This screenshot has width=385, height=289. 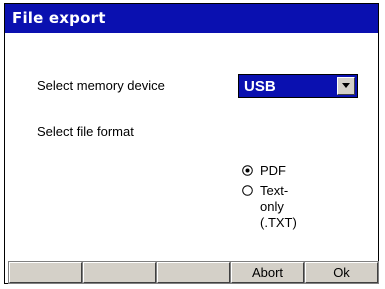 I want to click on memory-device-selected-value: USB, so click(x=260, y=86).